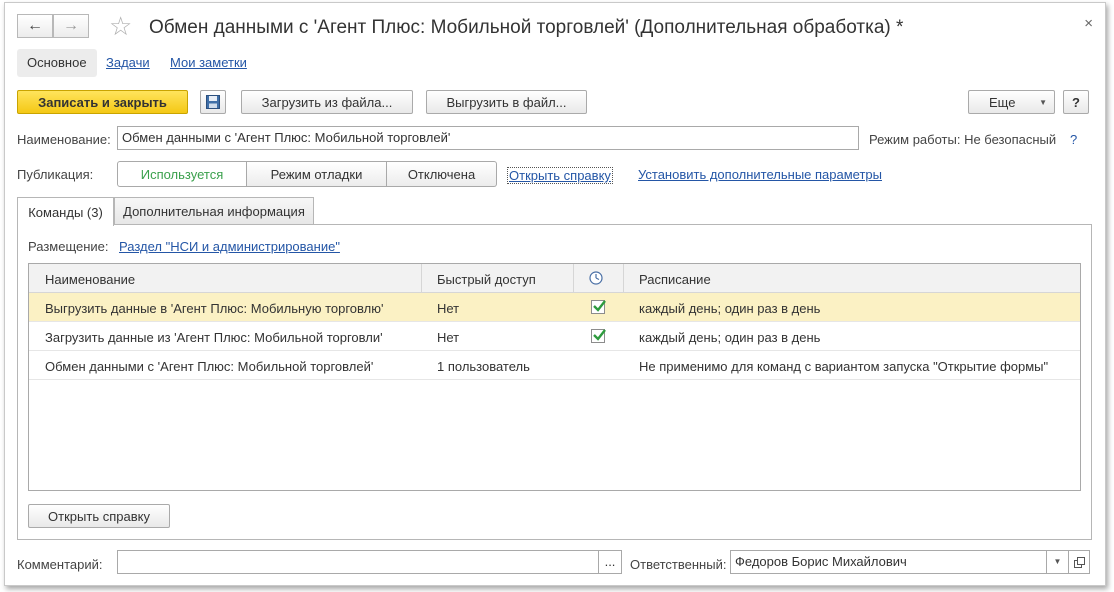 This screenshot has width=1114, height=592. Describe the element at coordinates (1088, 23) in the screenshot. I see `close-icon: ×` at that location.